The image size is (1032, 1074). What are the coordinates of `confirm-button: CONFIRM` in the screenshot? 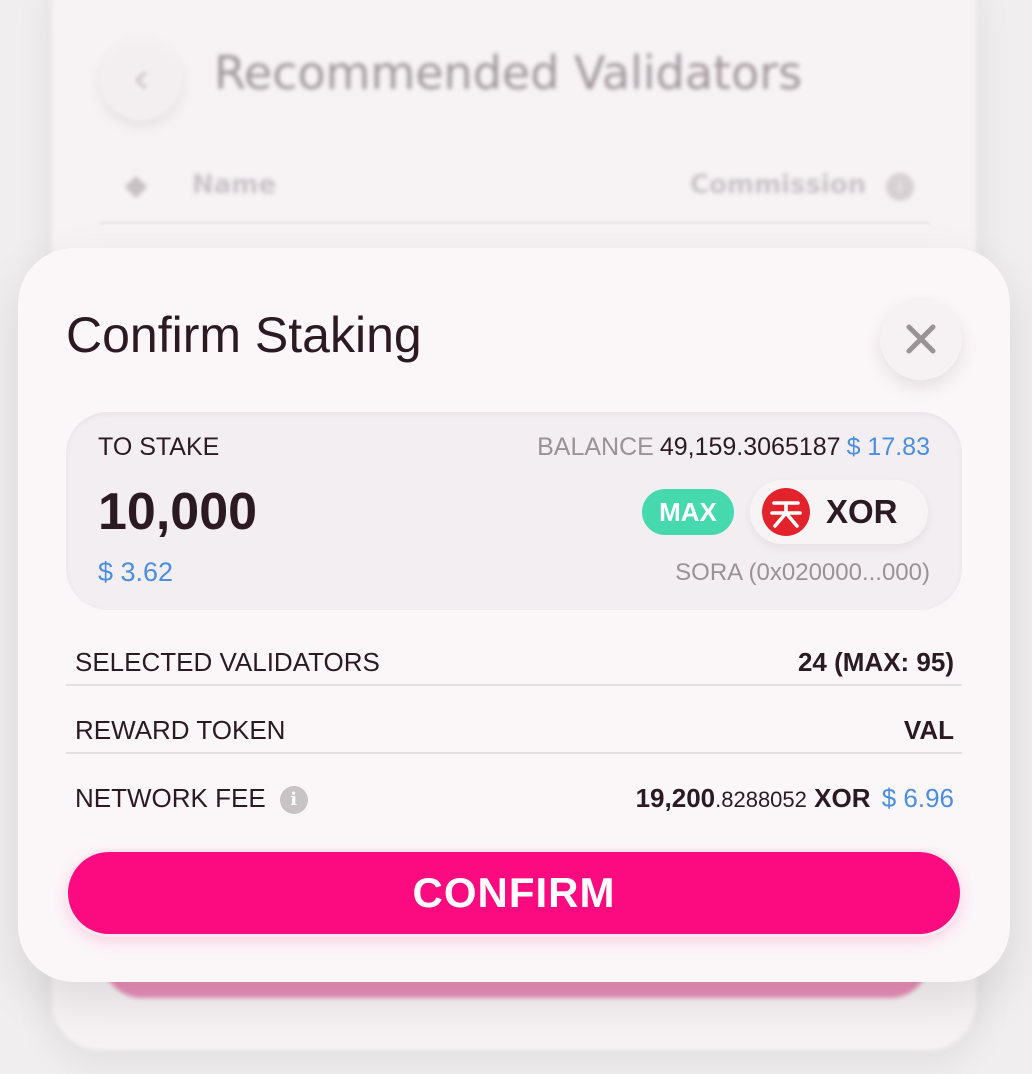 It's located at (514, 893).